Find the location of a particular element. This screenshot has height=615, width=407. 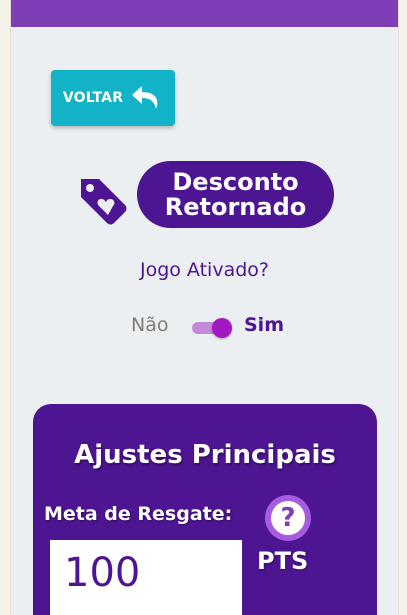

back-button: VOLTAR is located at coordinates (113, 98).